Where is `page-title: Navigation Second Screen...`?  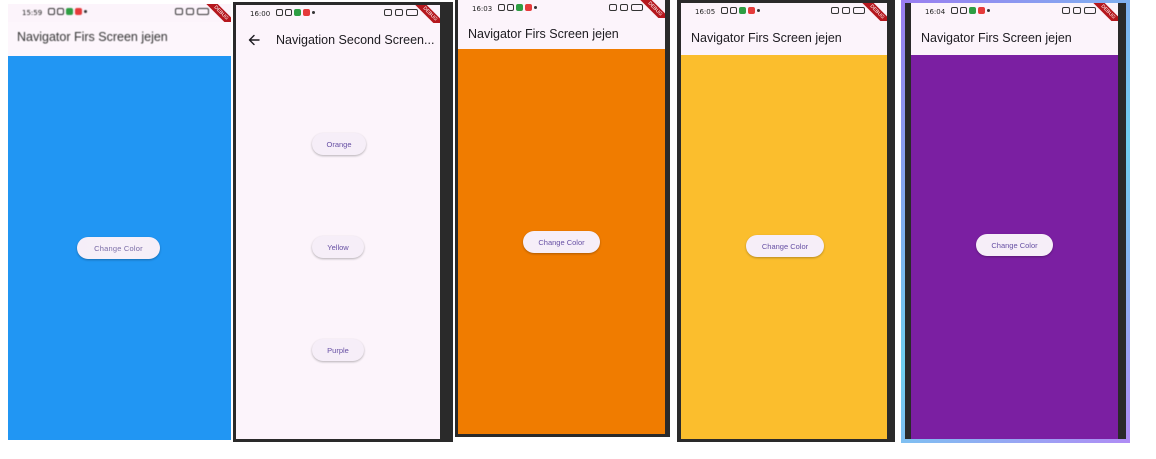 page-title: Navigation Second Screen... is located at coordinates (355, 40).